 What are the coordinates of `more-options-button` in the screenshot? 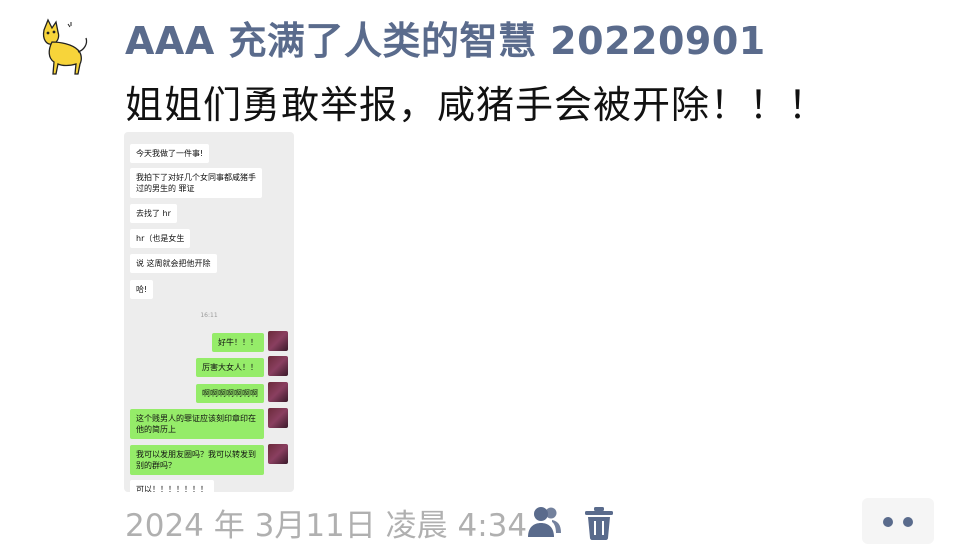 It's located at (898, 521).